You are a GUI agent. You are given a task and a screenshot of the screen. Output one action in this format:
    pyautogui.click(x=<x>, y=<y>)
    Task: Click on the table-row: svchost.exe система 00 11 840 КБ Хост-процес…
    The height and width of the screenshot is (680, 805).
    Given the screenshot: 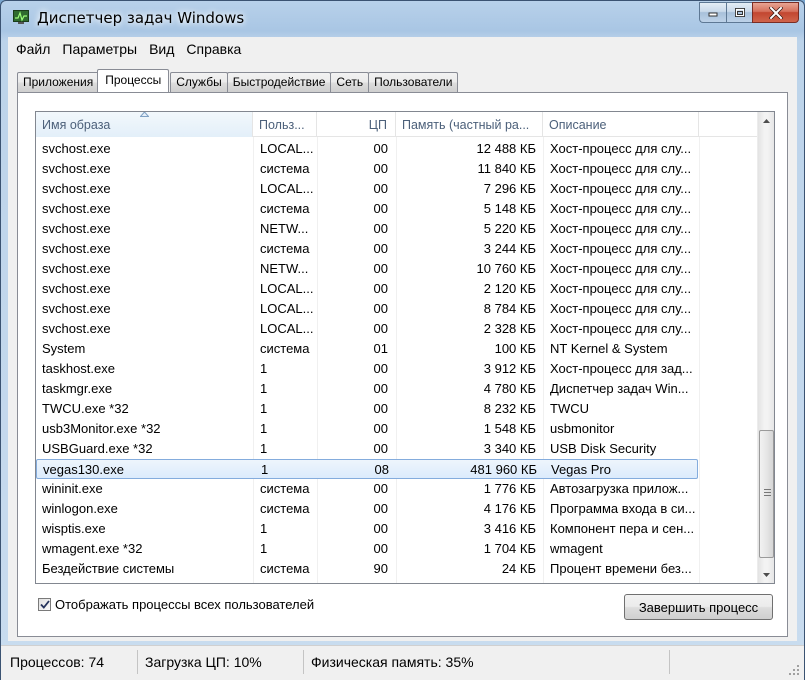 What is the action you would take?
    pyautogui.click(x=397, y=169)
    